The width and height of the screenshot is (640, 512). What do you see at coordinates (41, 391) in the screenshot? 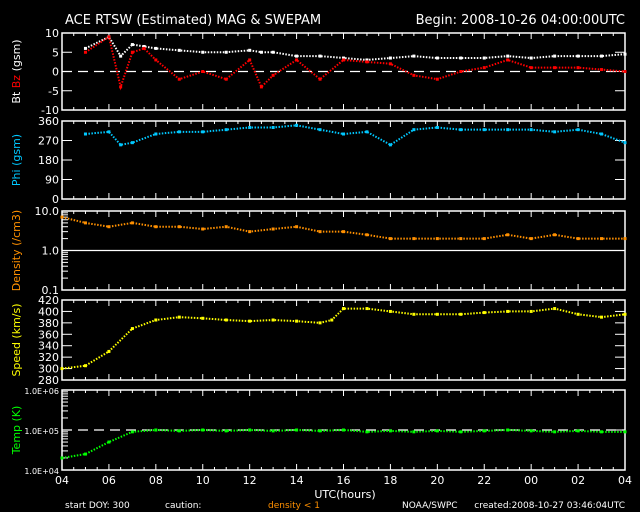
I see `y-tick-label: 1.0E+06` at bounding box center [41, 391].